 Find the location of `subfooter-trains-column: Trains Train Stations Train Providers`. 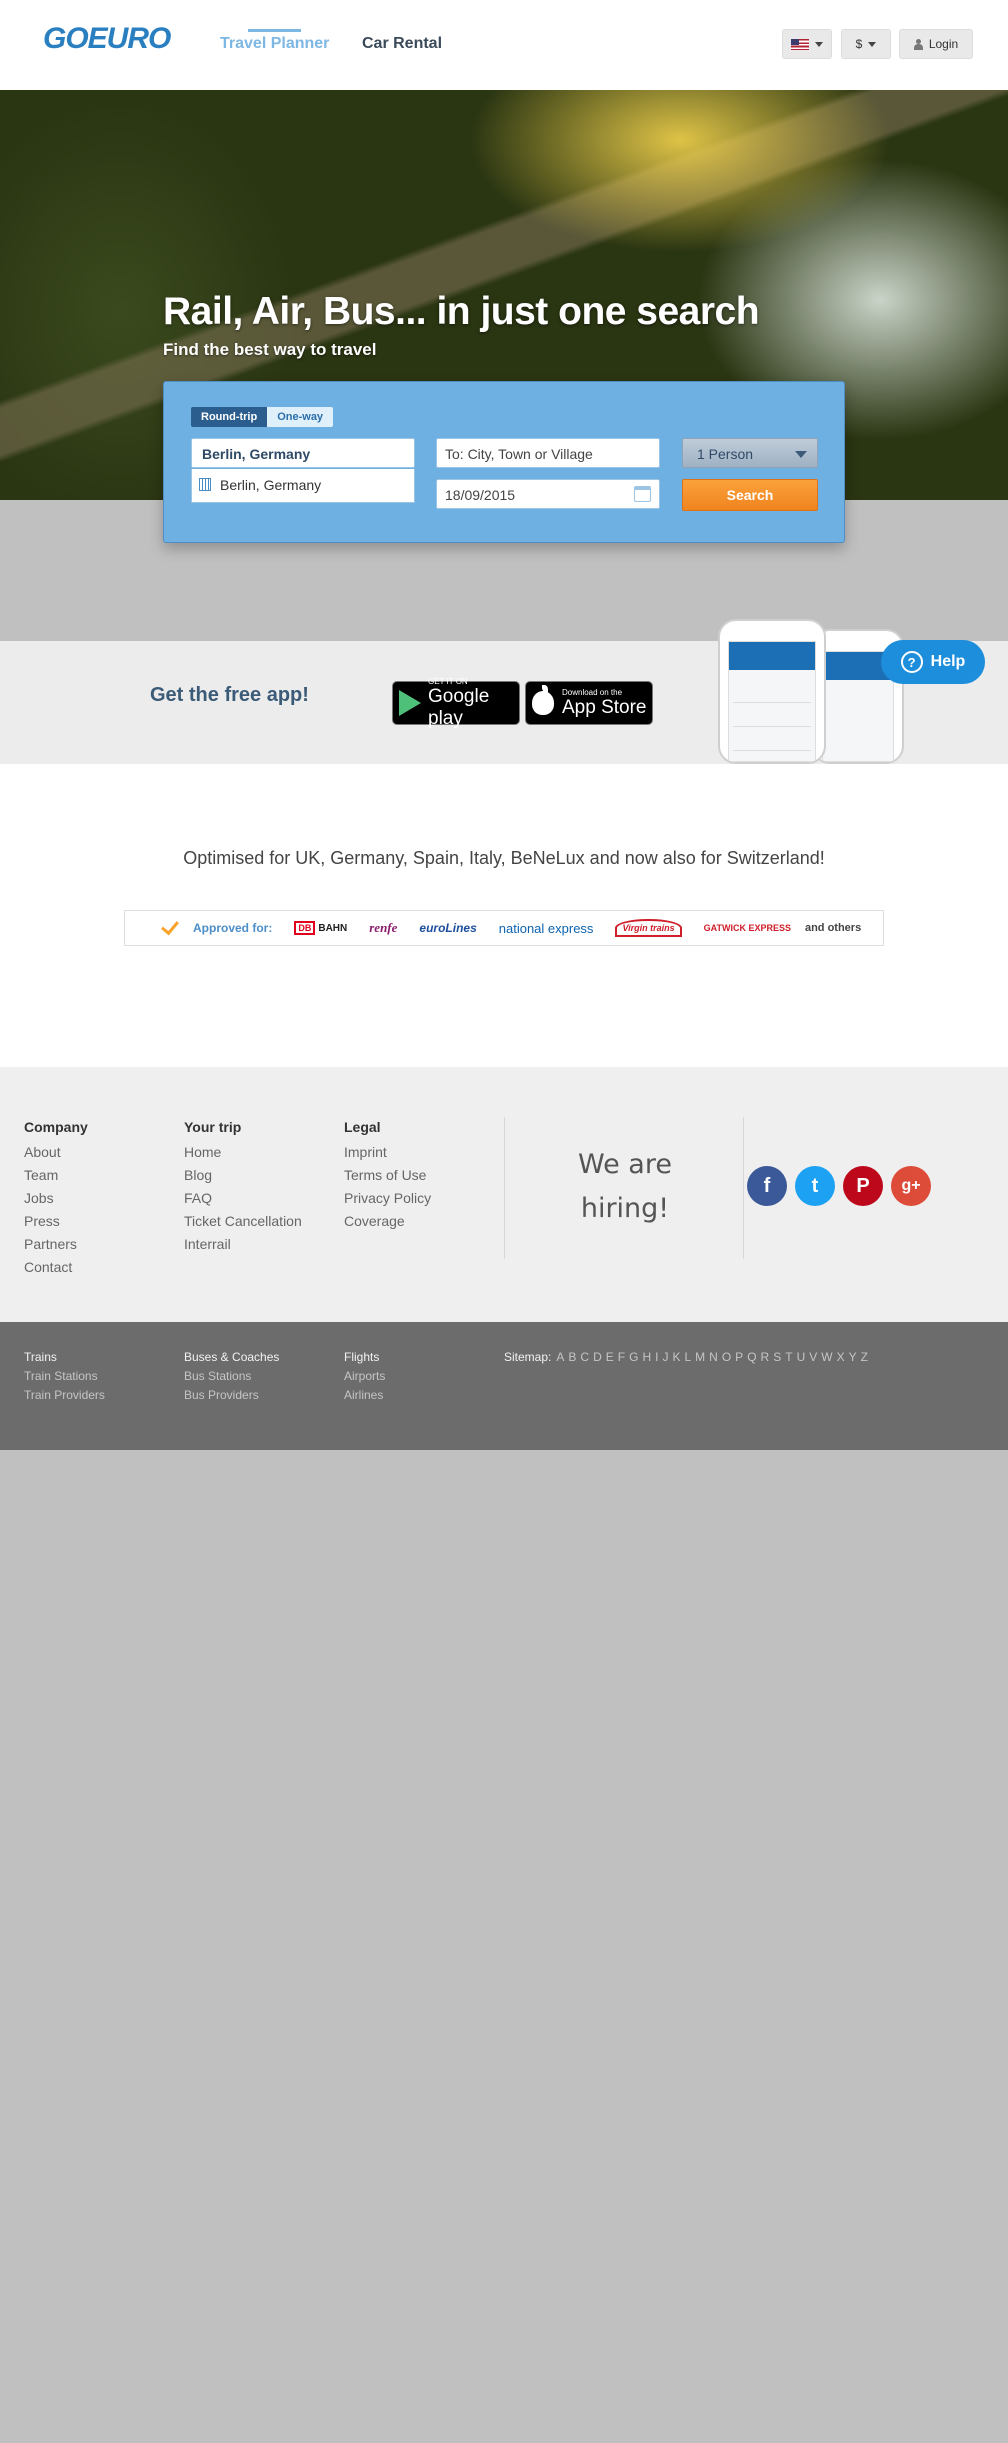

subfooter-trains-column: Trains Train Stations Train Providers is located at coordinates (64, 1377).